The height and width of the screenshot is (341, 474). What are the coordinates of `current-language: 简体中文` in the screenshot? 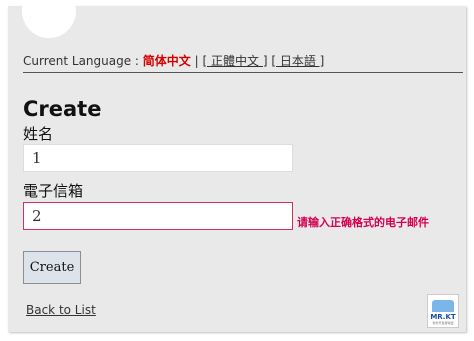 It's located at (166, 61).